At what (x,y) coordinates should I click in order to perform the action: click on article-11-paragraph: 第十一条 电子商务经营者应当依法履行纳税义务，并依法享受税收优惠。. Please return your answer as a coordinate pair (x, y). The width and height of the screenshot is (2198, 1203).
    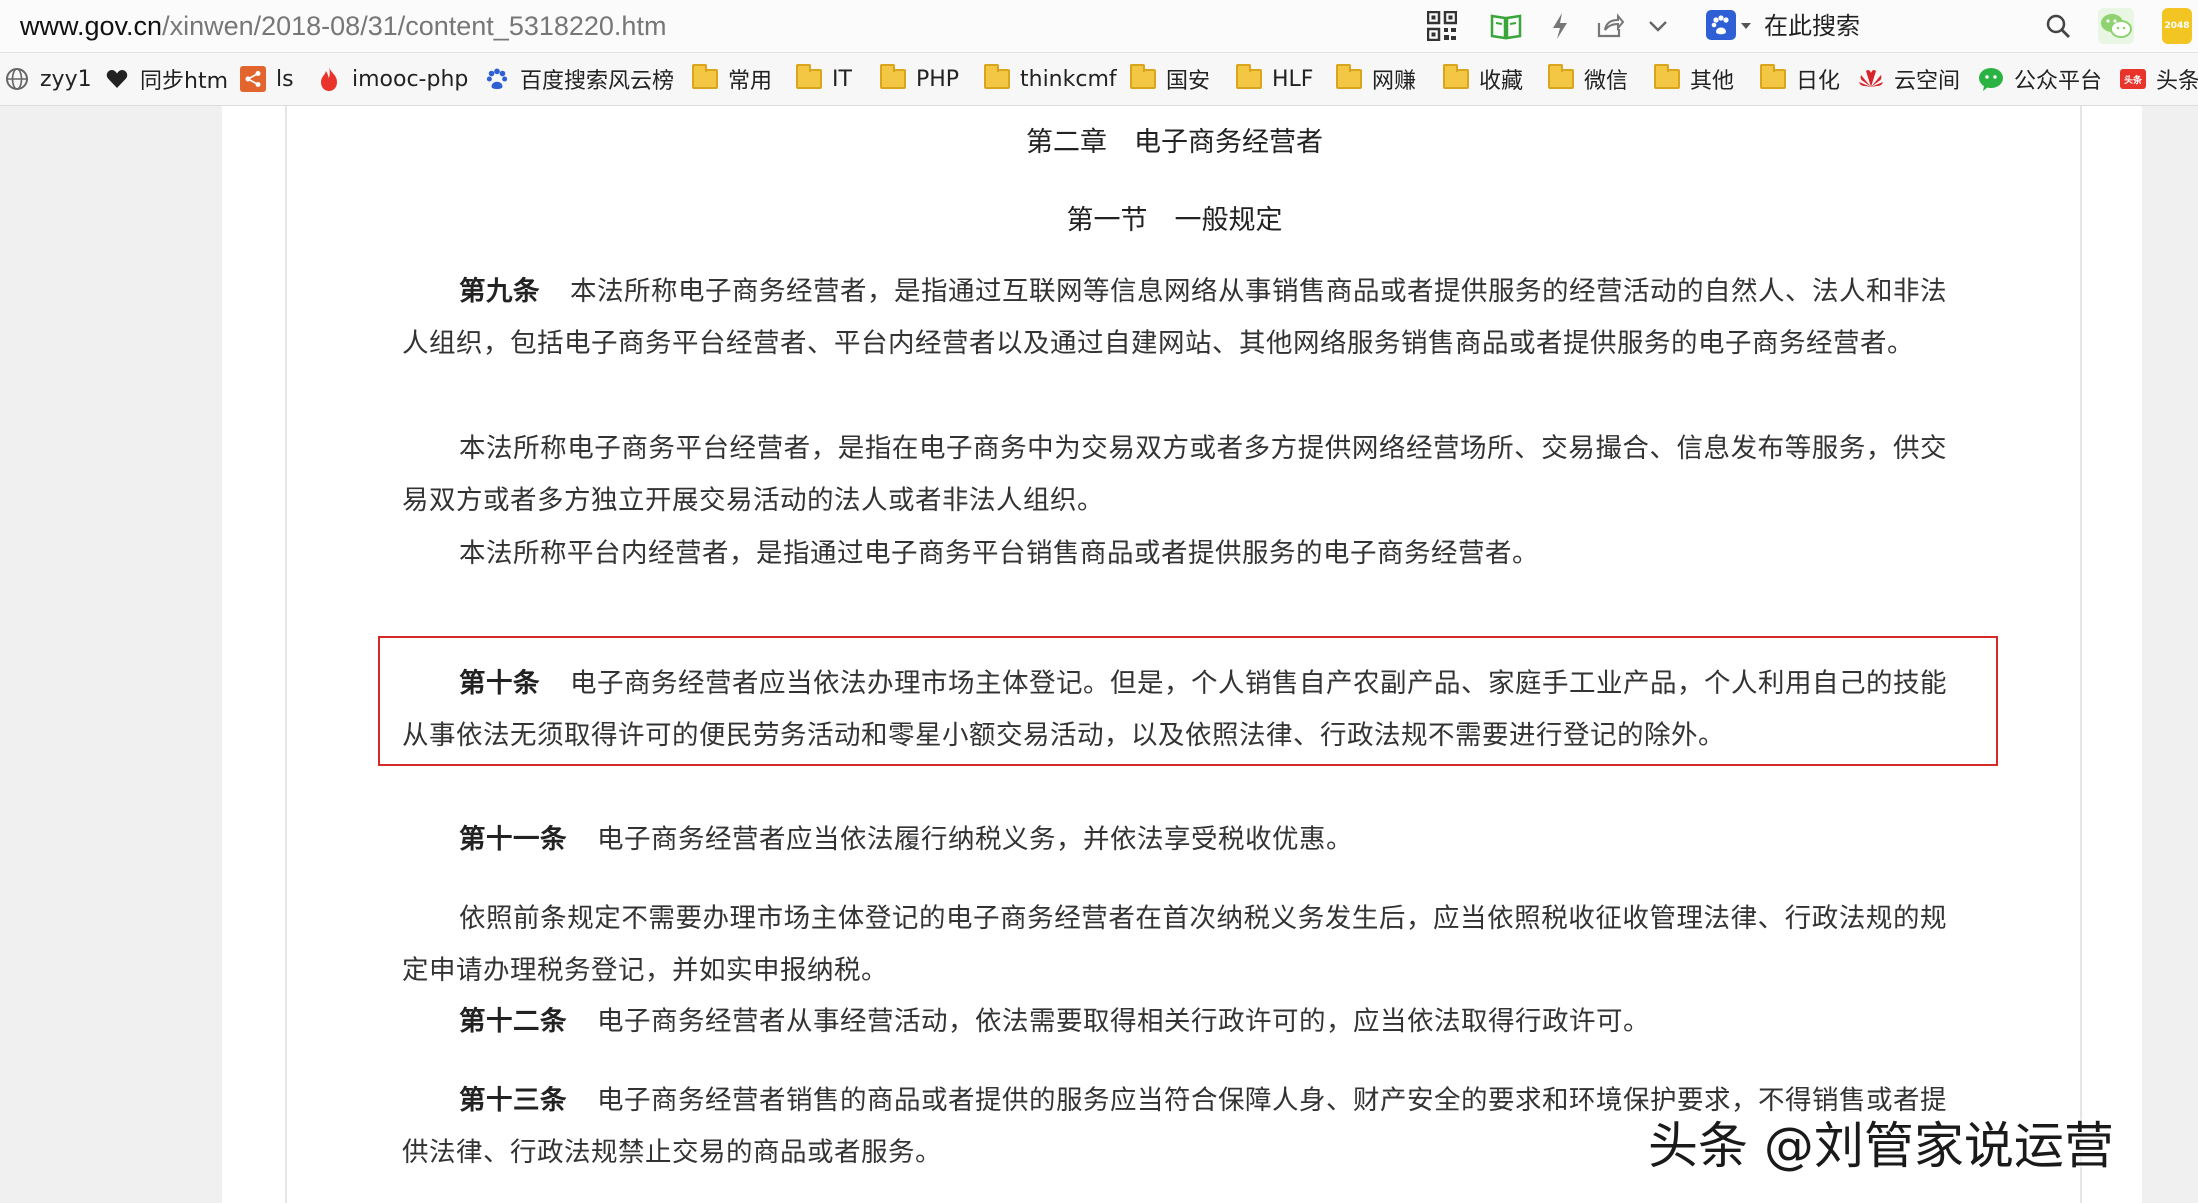
    Looking at the image, I should click on (1174, 840).